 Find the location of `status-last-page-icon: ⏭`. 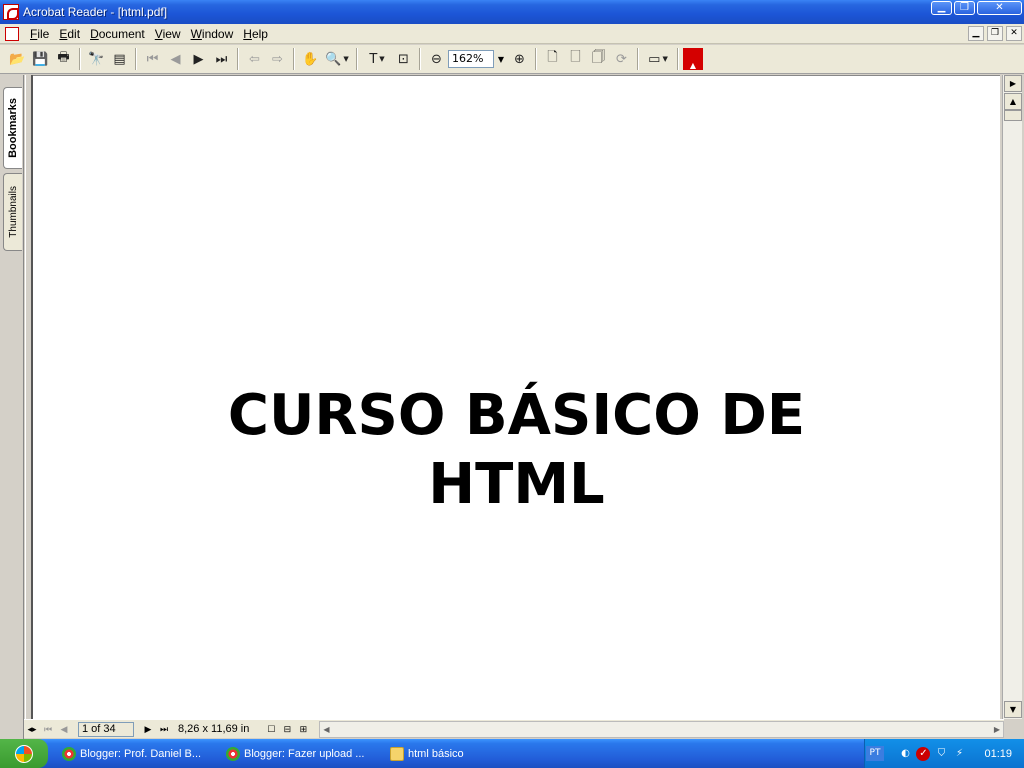

status-last-page-icon: ⏭ is located at coordinates (164, 729).